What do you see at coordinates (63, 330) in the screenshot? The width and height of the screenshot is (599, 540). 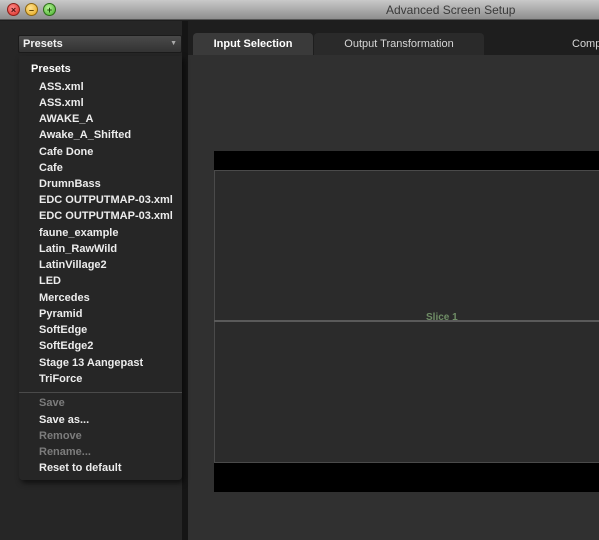 I see `menu-item-preset: SoftEdge` at bounding box center [63, 330].